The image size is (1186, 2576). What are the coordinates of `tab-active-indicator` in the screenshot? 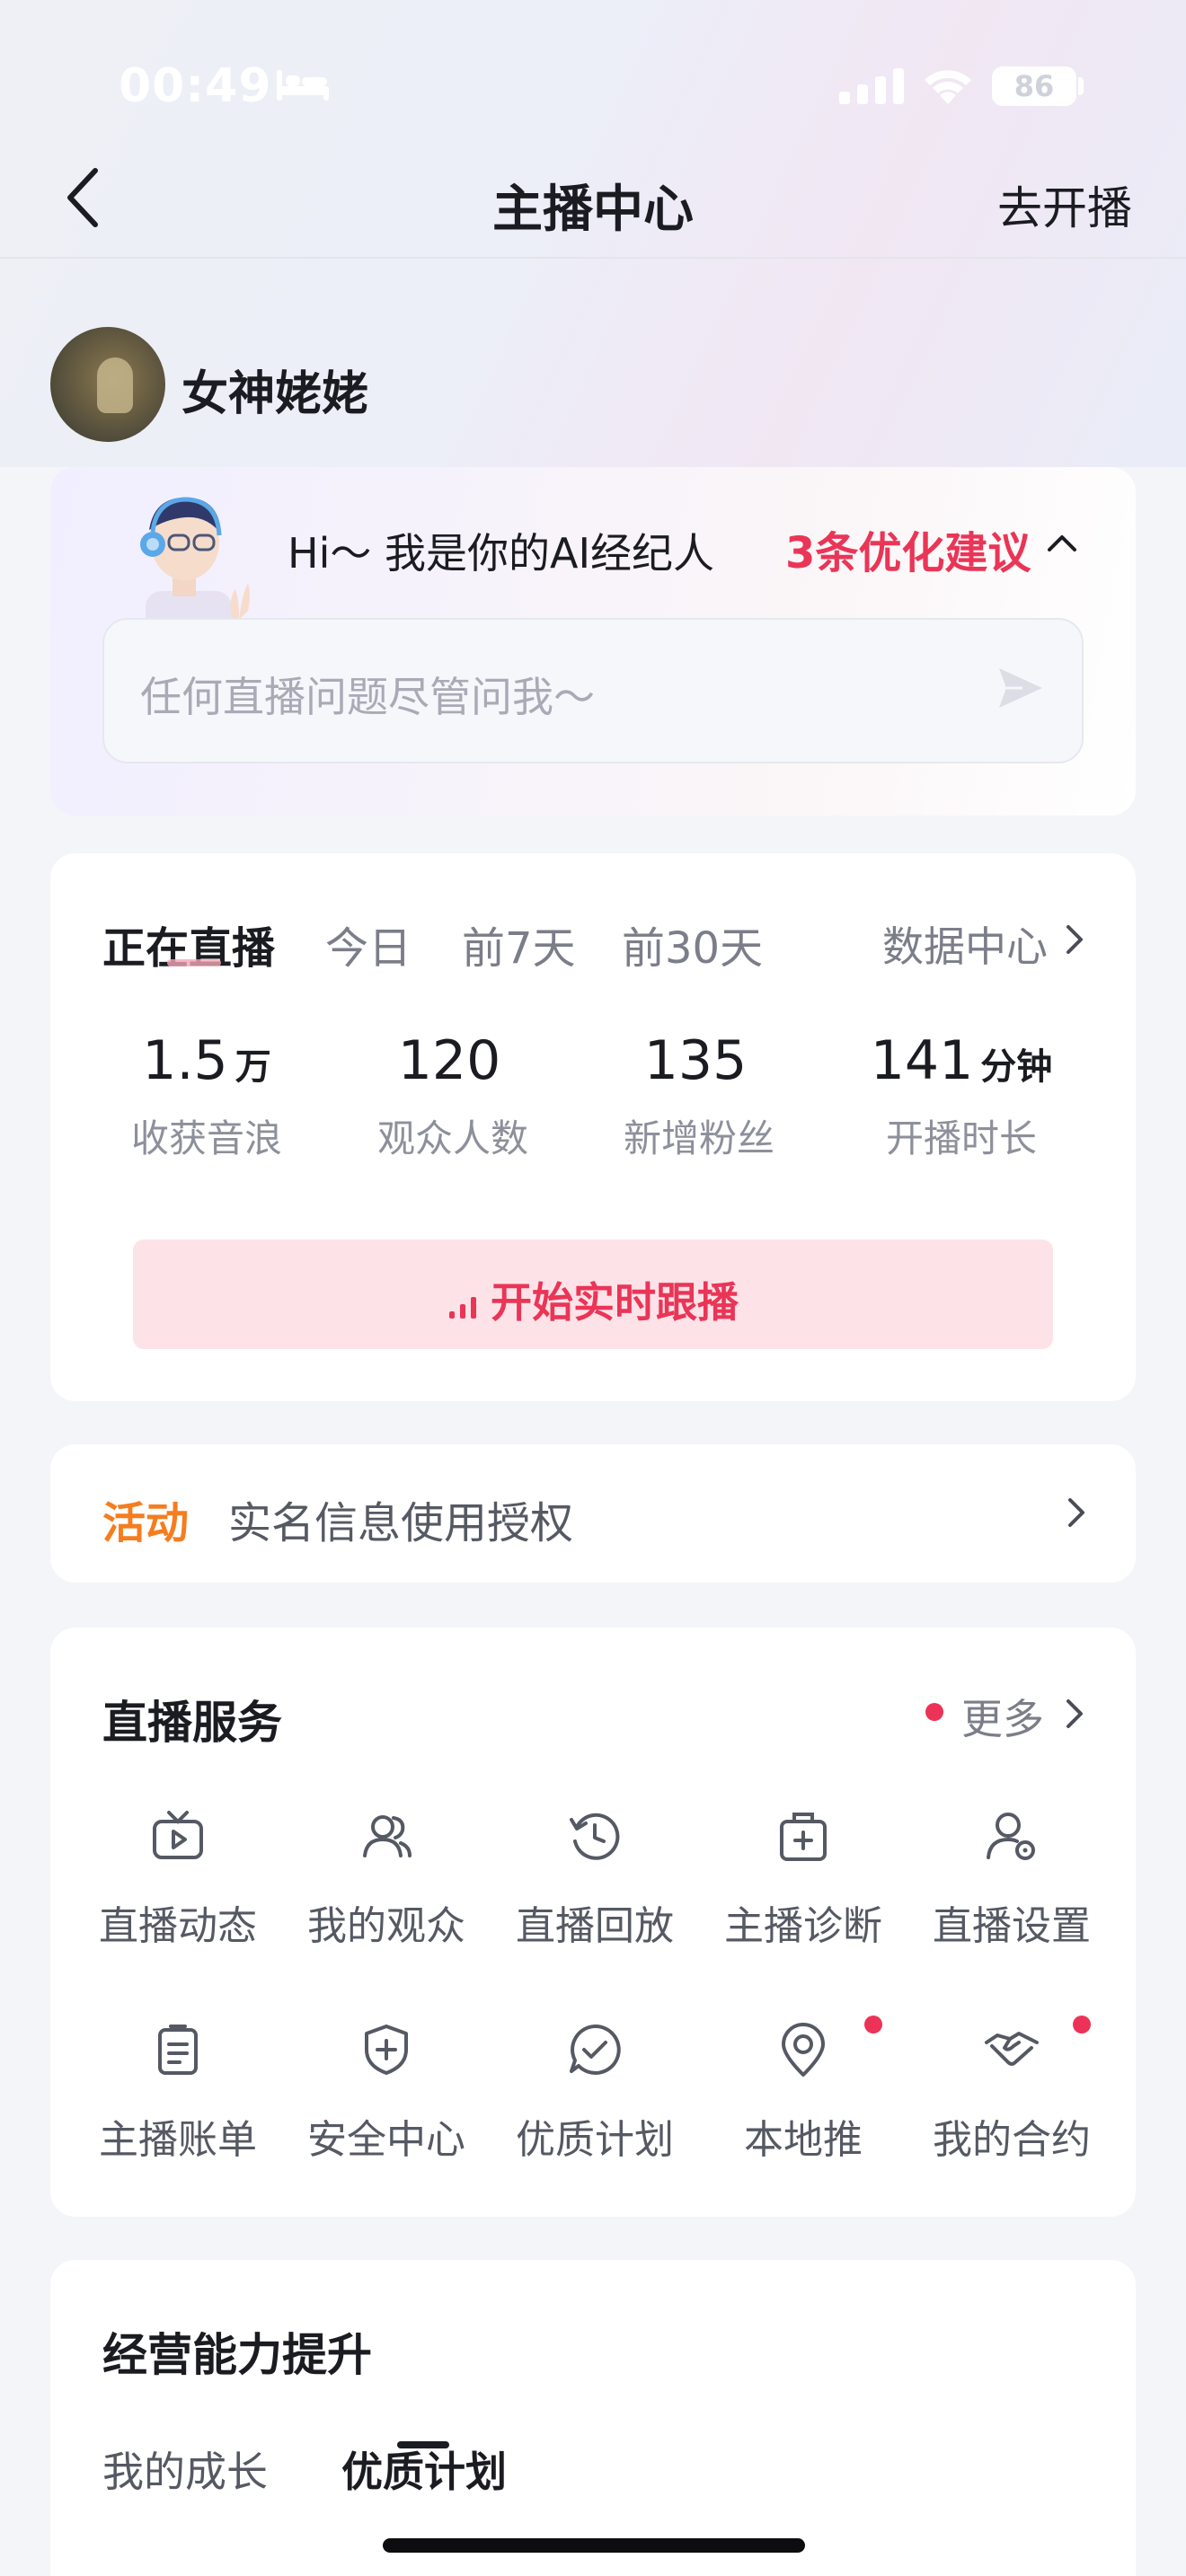 It's located at (194, 962).